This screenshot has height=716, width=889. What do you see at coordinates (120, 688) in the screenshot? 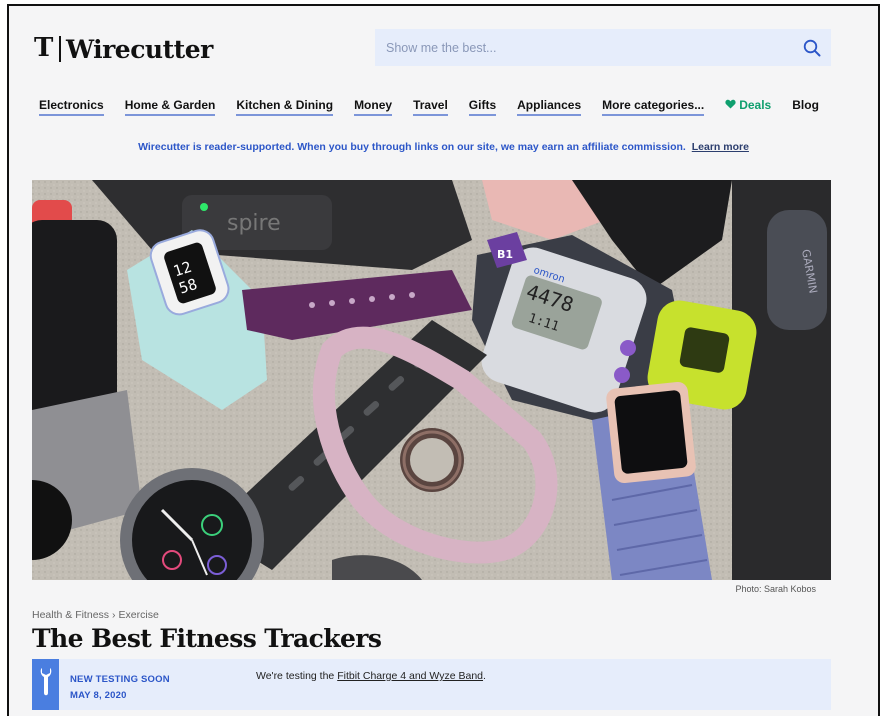
I see `notice-status-block: NEW TESTING SOON MAY 8, 2020` at bounding box center [120, 688].